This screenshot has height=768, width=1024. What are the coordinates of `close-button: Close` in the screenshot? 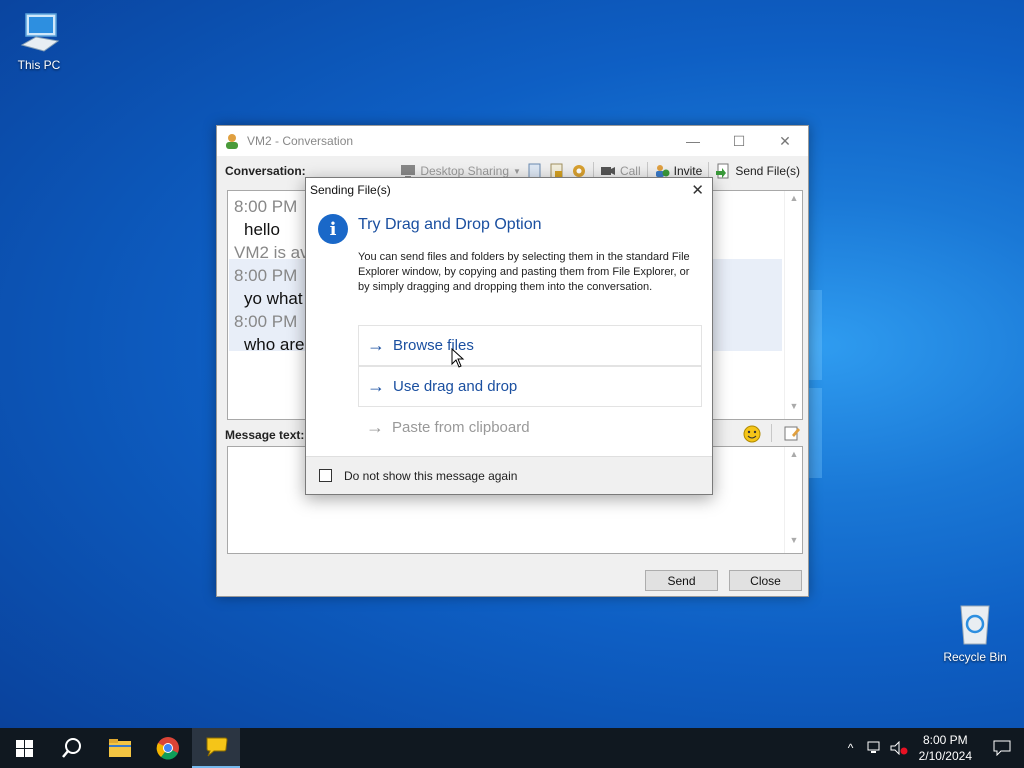 It's located at (765, 580).